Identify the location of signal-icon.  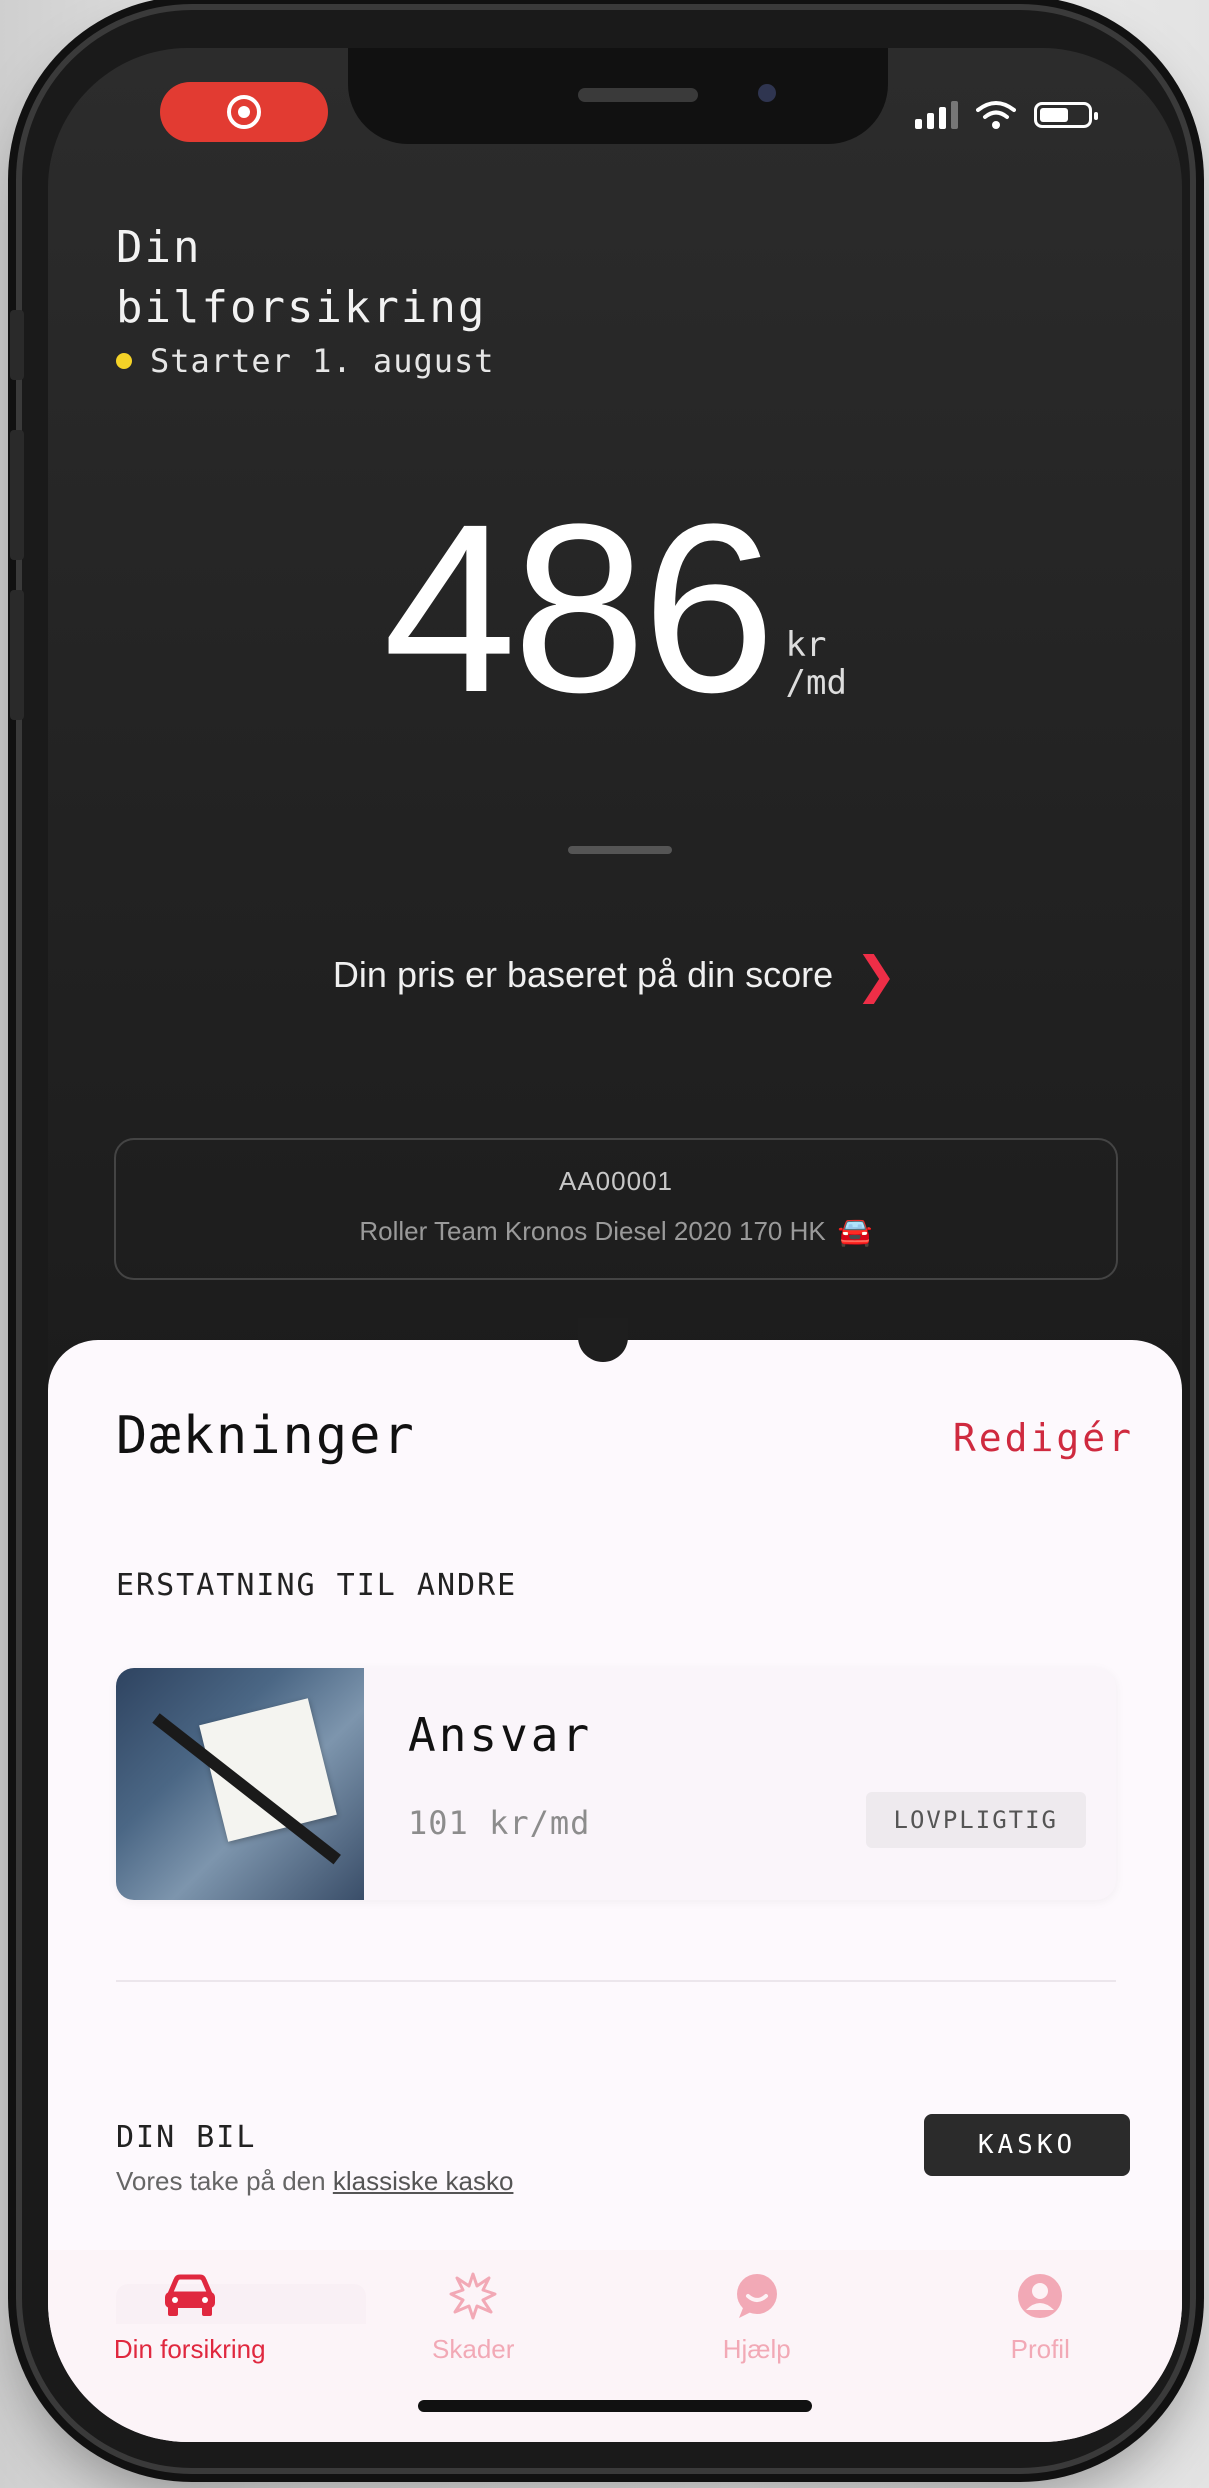
(936, 115).